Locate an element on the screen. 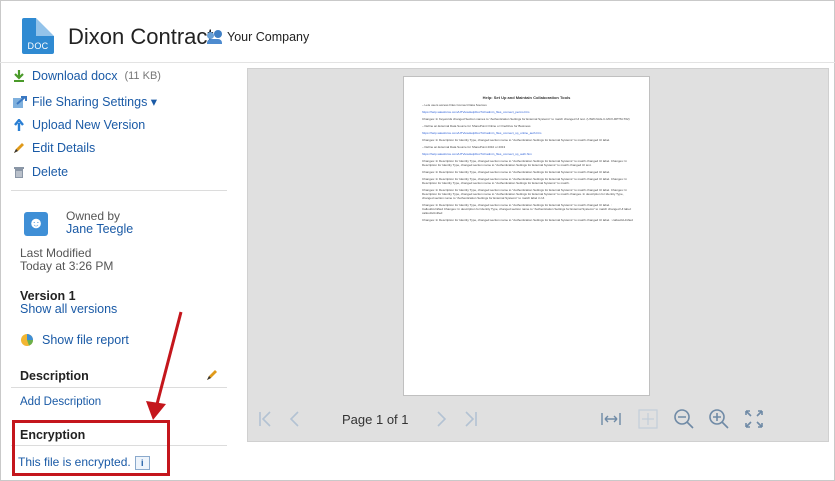 Image resolution: width=835 pixels, height=481 pixels. show-file-report-label: Show file report is located at coordinates (85, 340).